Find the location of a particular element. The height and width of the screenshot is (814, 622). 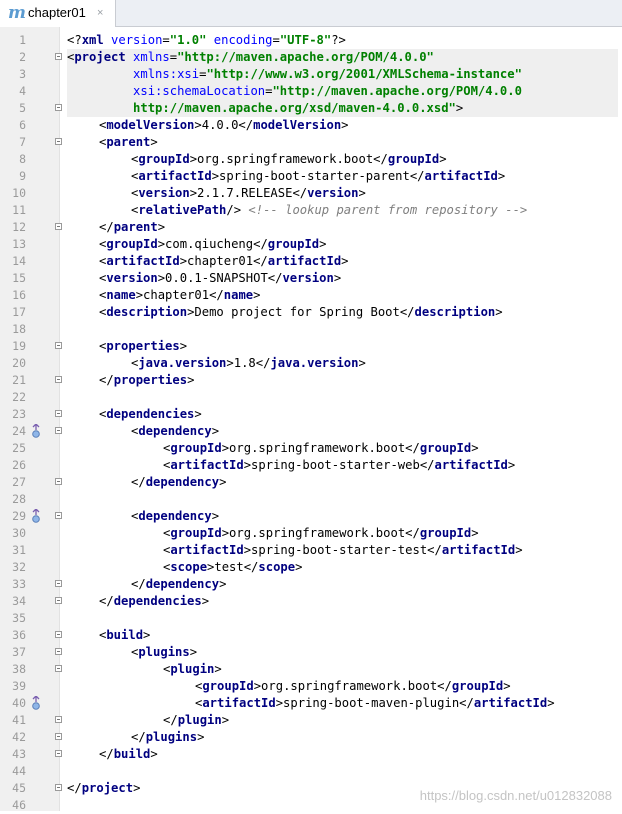

code-text: <groupId>com.qiucheng</groupId> is located at coordinates (342, 244).